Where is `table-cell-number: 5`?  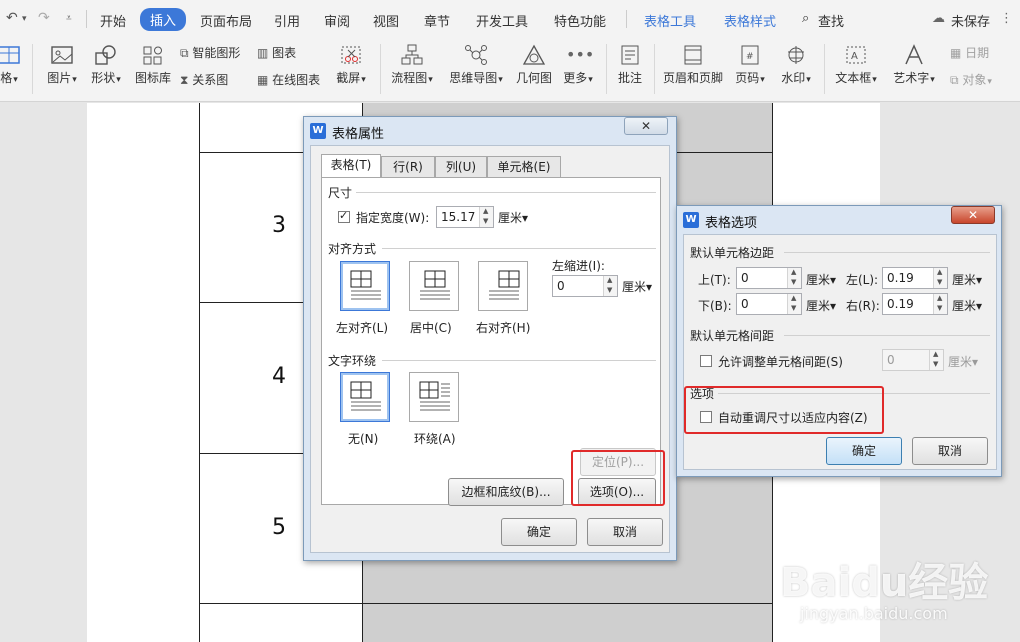
table-cell-number: 5 is located at coordinates (279, 527).